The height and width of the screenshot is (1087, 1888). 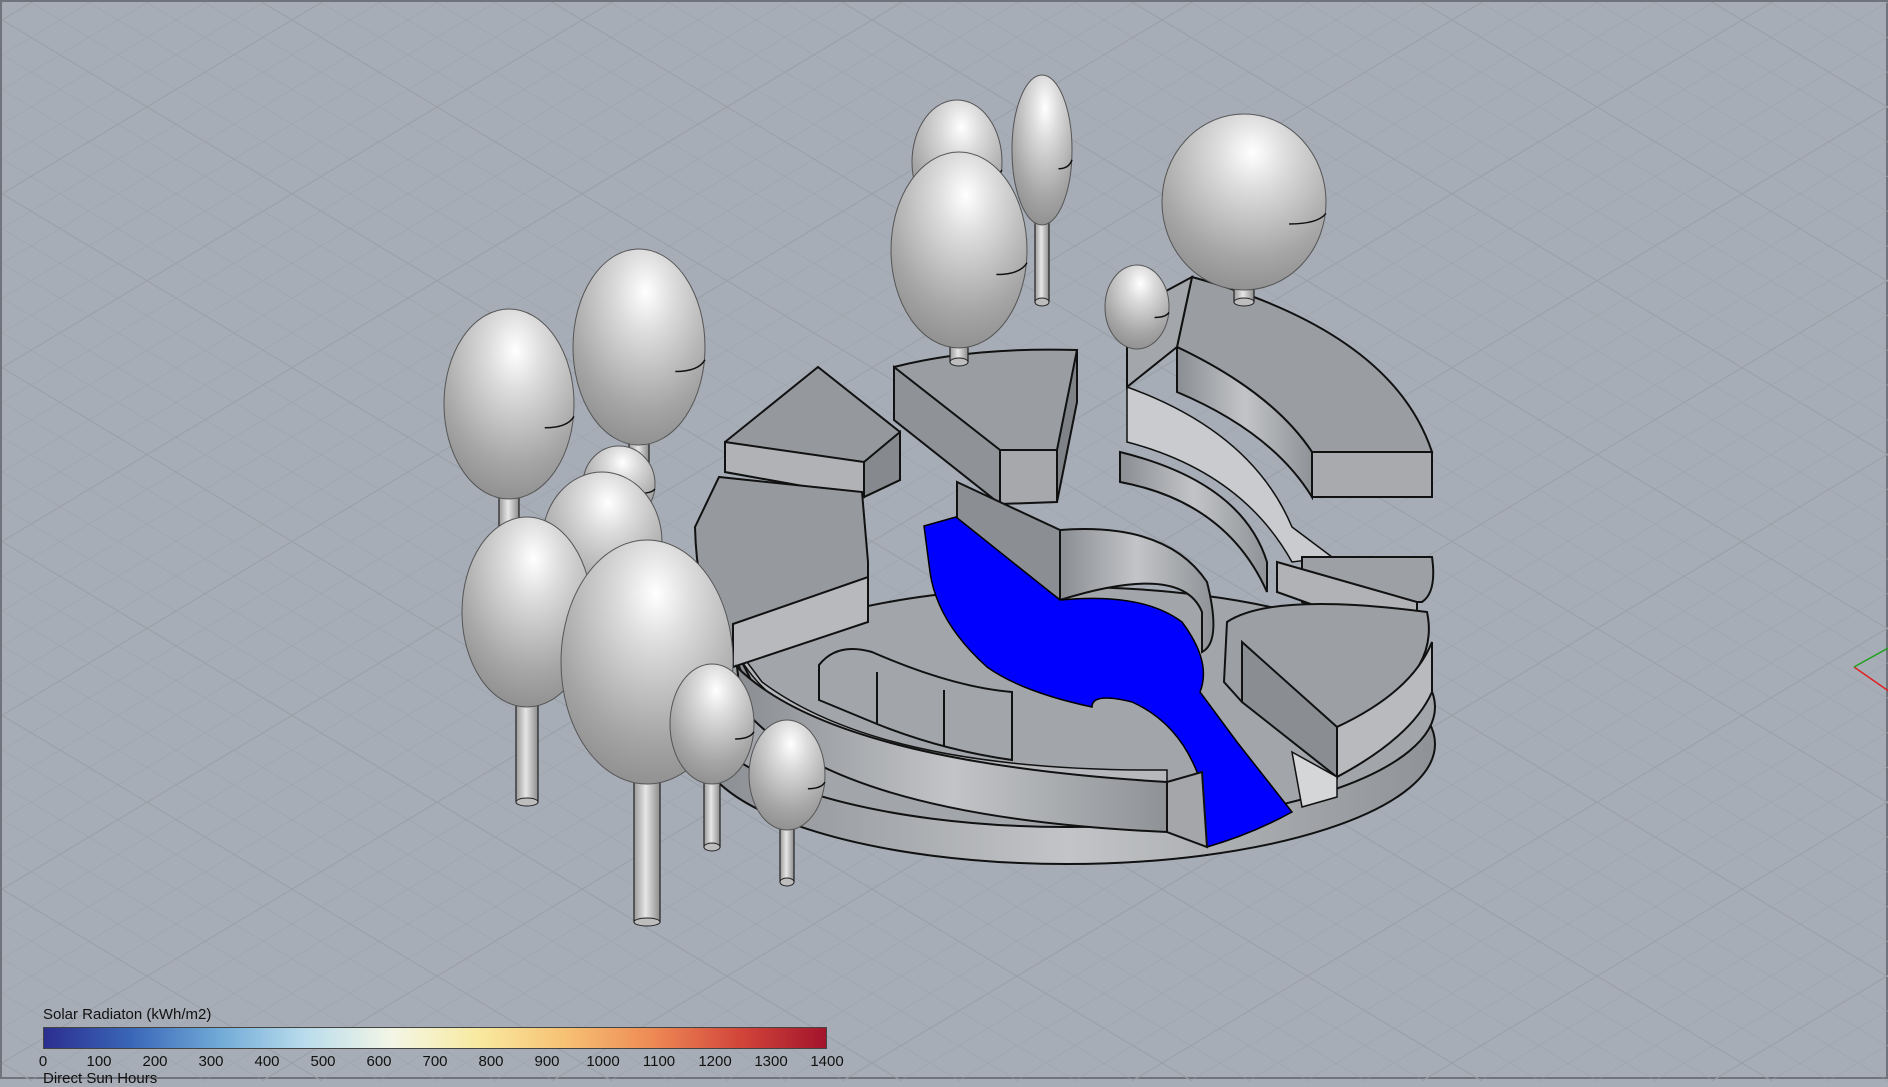 What do you see at coordinates (379, 1061) in the screenshot?
I see `legend-tick-label: 600` at bounding box center [379, 1061].